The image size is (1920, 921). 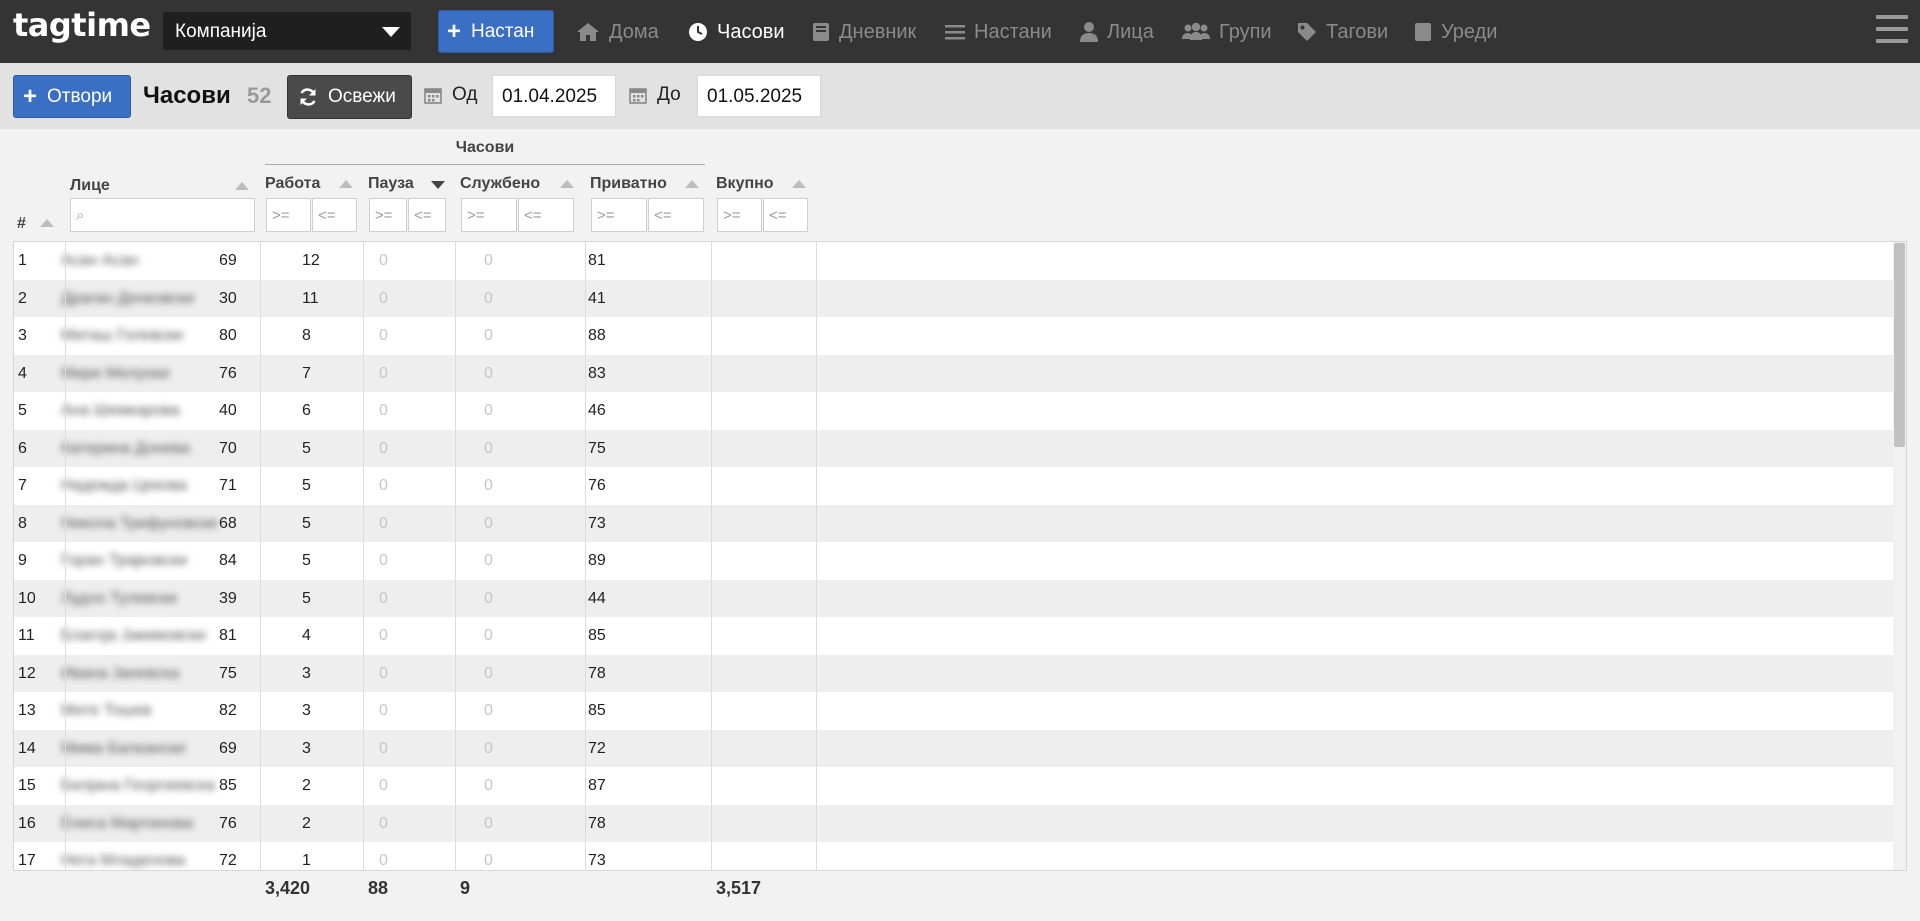 I want to click on column-label: Пауза, so click(x=391, y=183).